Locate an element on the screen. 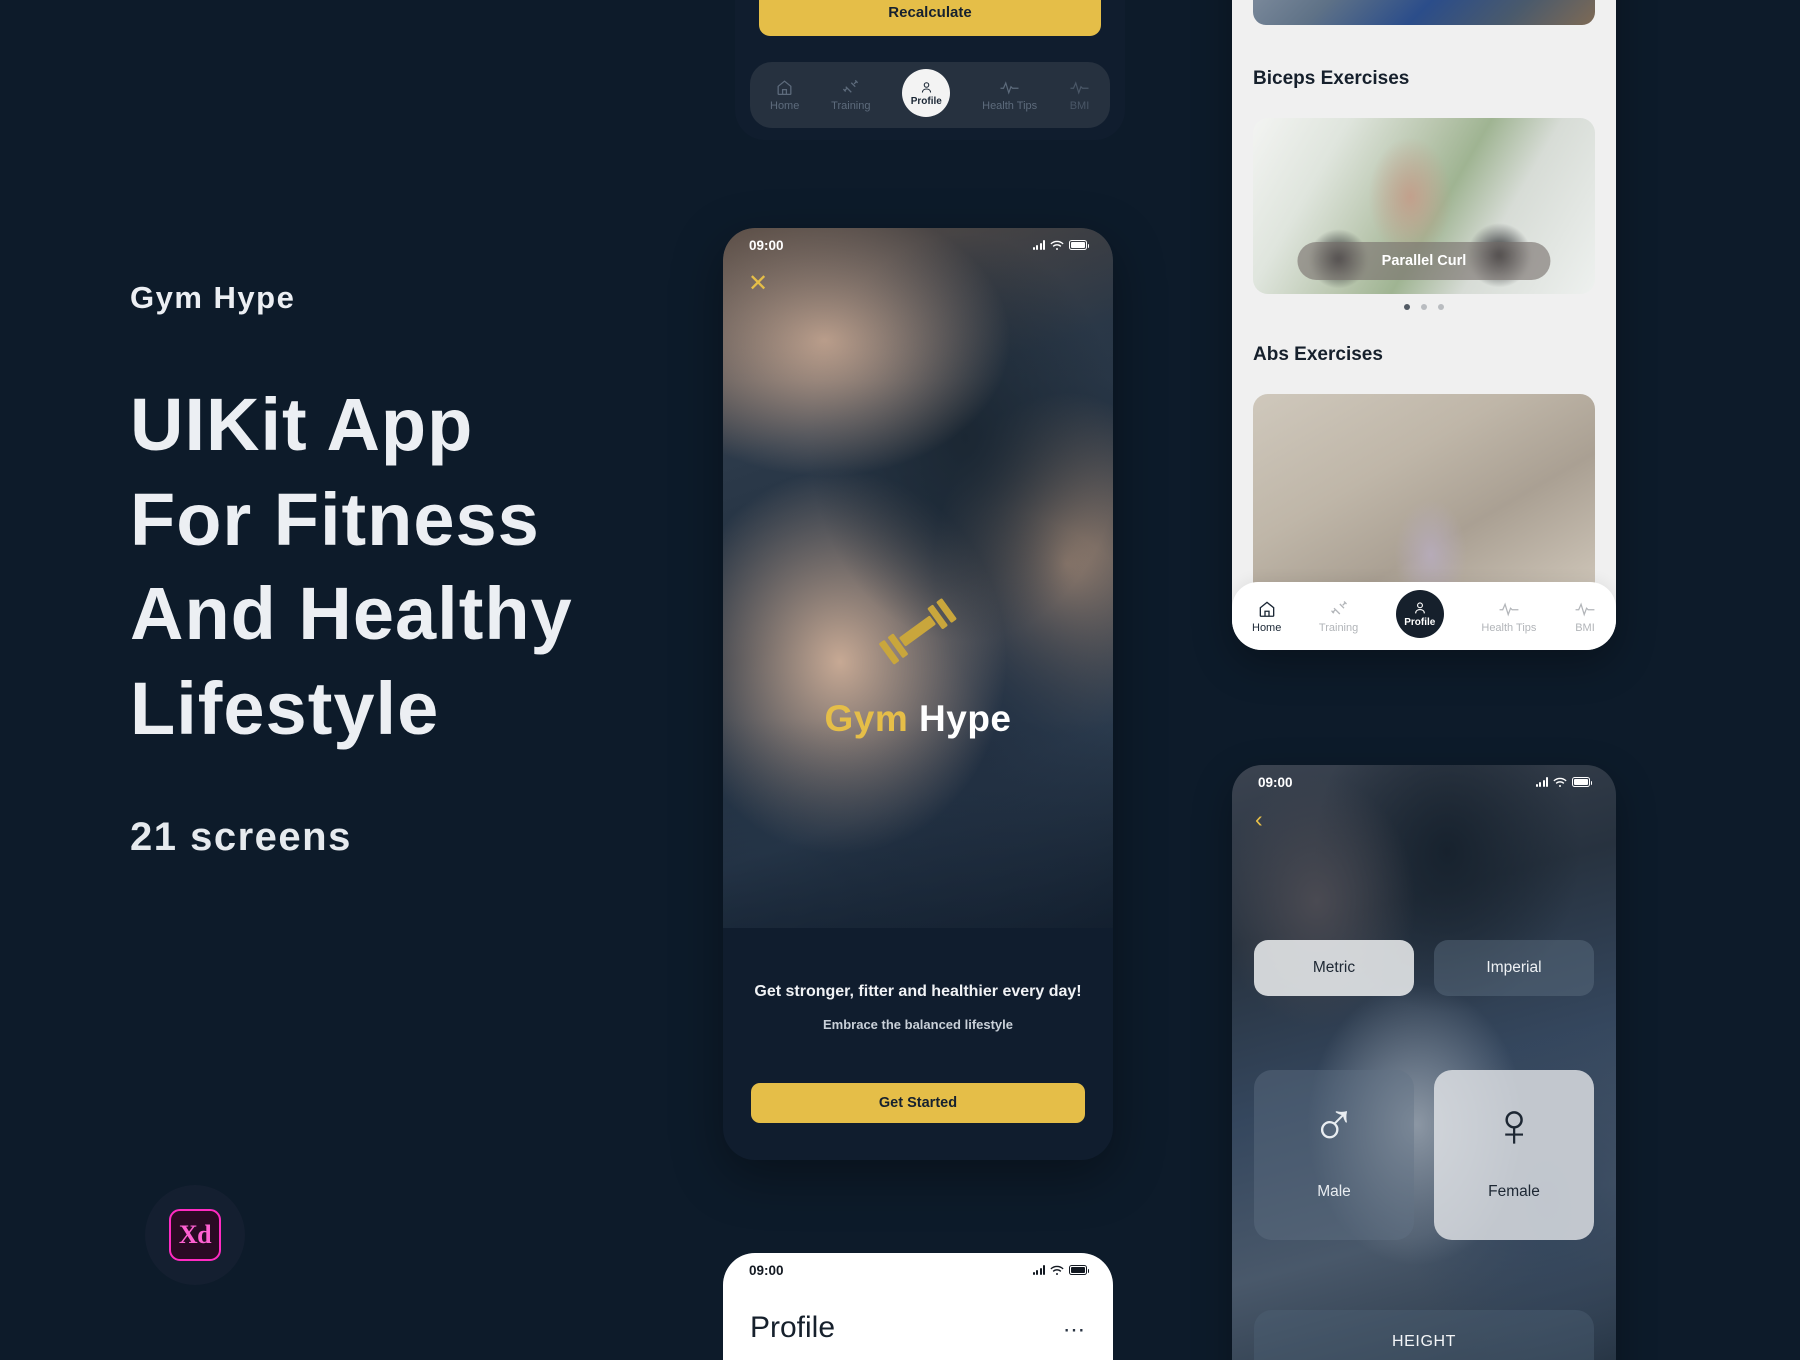  section-title-biceps: Biceps Exercises is located at coordinates (1331, 78).